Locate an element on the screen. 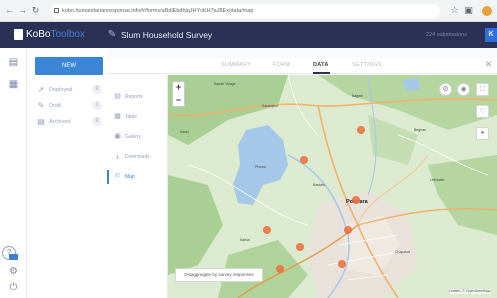  sidebar-item-label: Archived is located at coordinates (60, 122).